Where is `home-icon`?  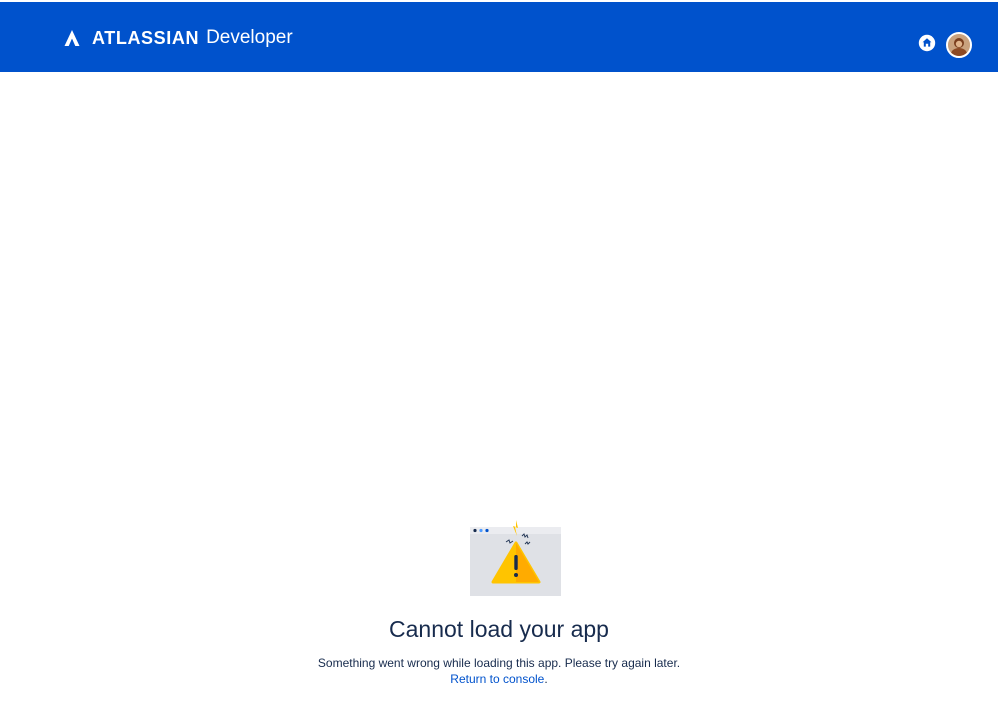 home-icon is located at coordinates (927, 43).